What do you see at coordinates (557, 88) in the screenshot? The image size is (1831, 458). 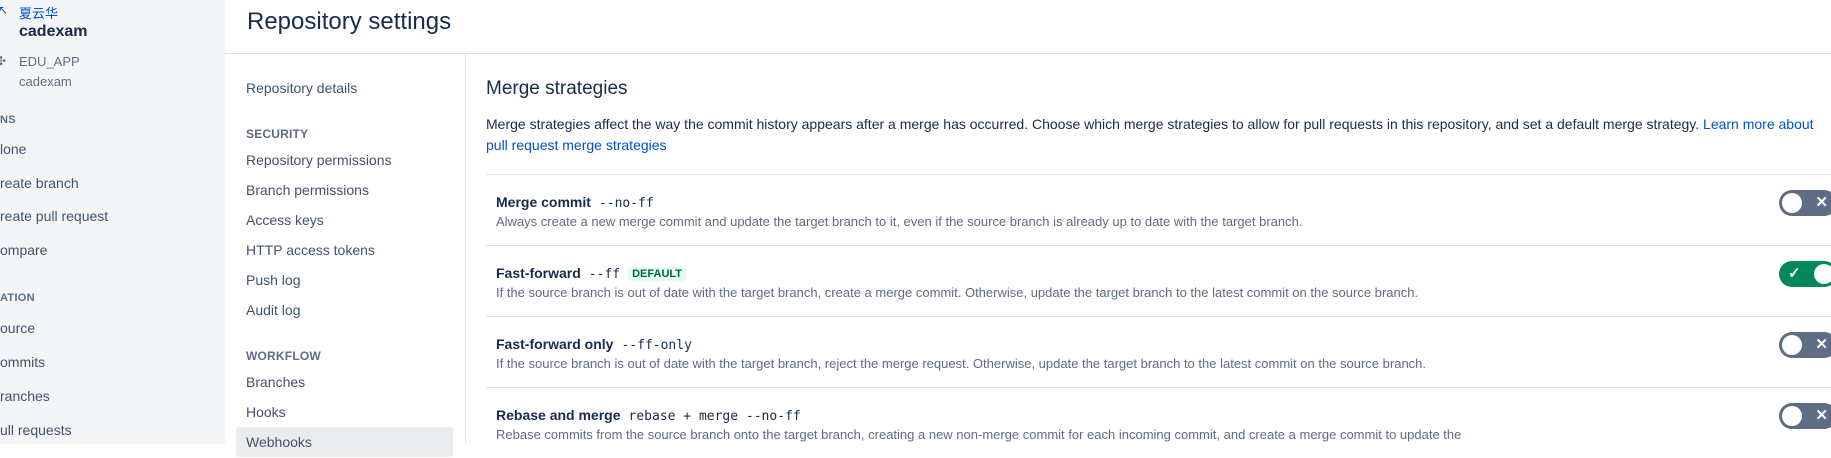 I see `merge-strategies-title: Merge strategies` at bounding box center [557, 88].